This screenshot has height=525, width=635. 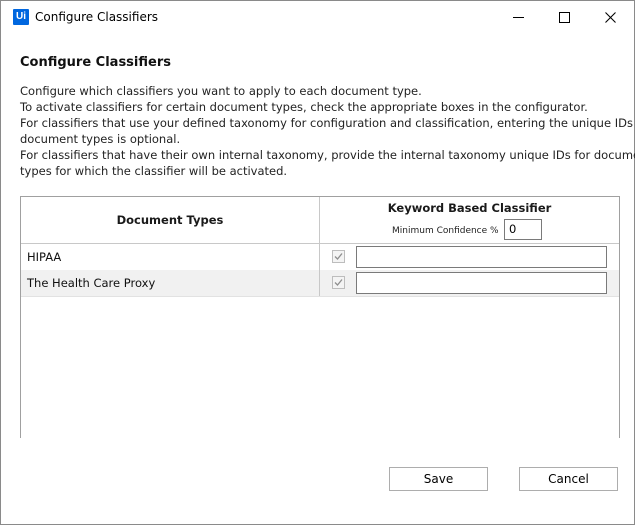 I want to click on table-row: HIPAA, so click(x=320, y=257).